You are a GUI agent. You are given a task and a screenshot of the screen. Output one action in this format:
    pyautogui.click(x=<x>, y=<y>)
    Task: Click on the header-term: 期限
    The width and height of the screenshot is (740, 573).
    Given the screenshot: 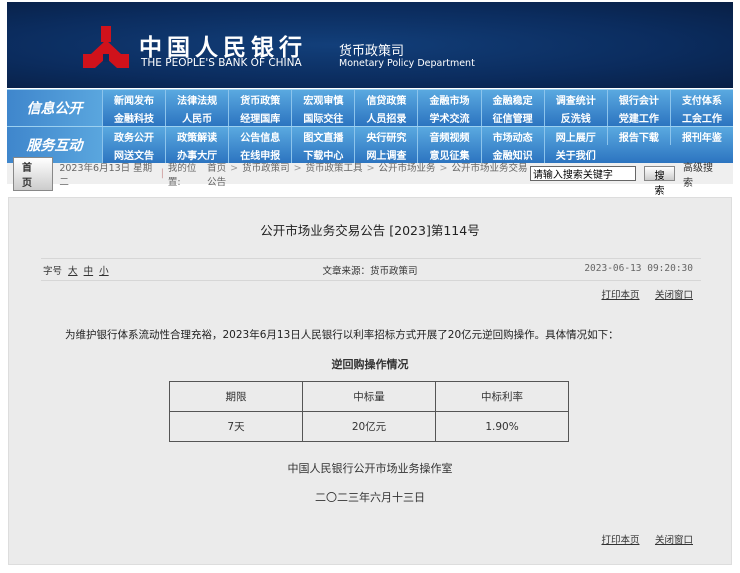 What is the action you would take?
    pyautogui.click(x=236, y=396)
    